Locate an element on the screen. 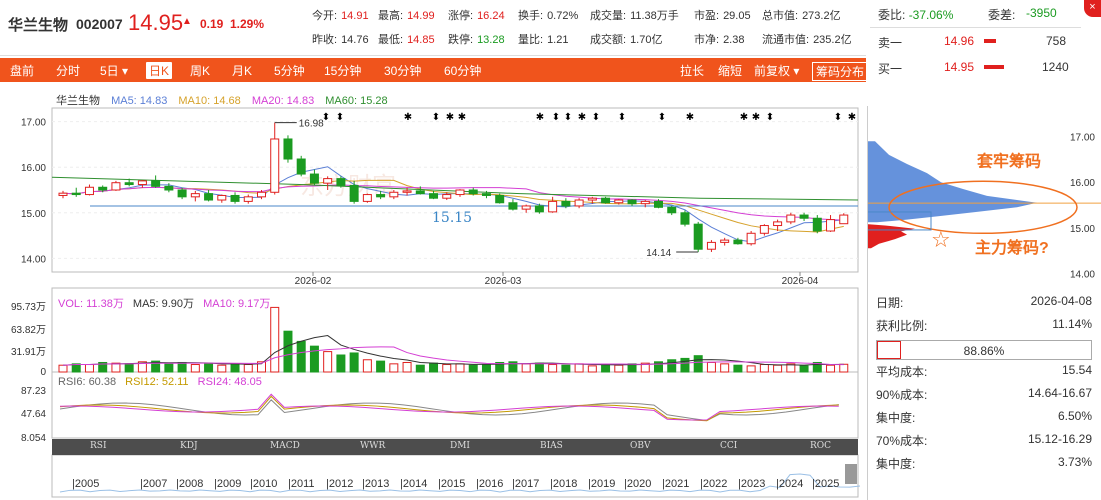  indicator-tab: OBV is located at coordinates (640, 446).